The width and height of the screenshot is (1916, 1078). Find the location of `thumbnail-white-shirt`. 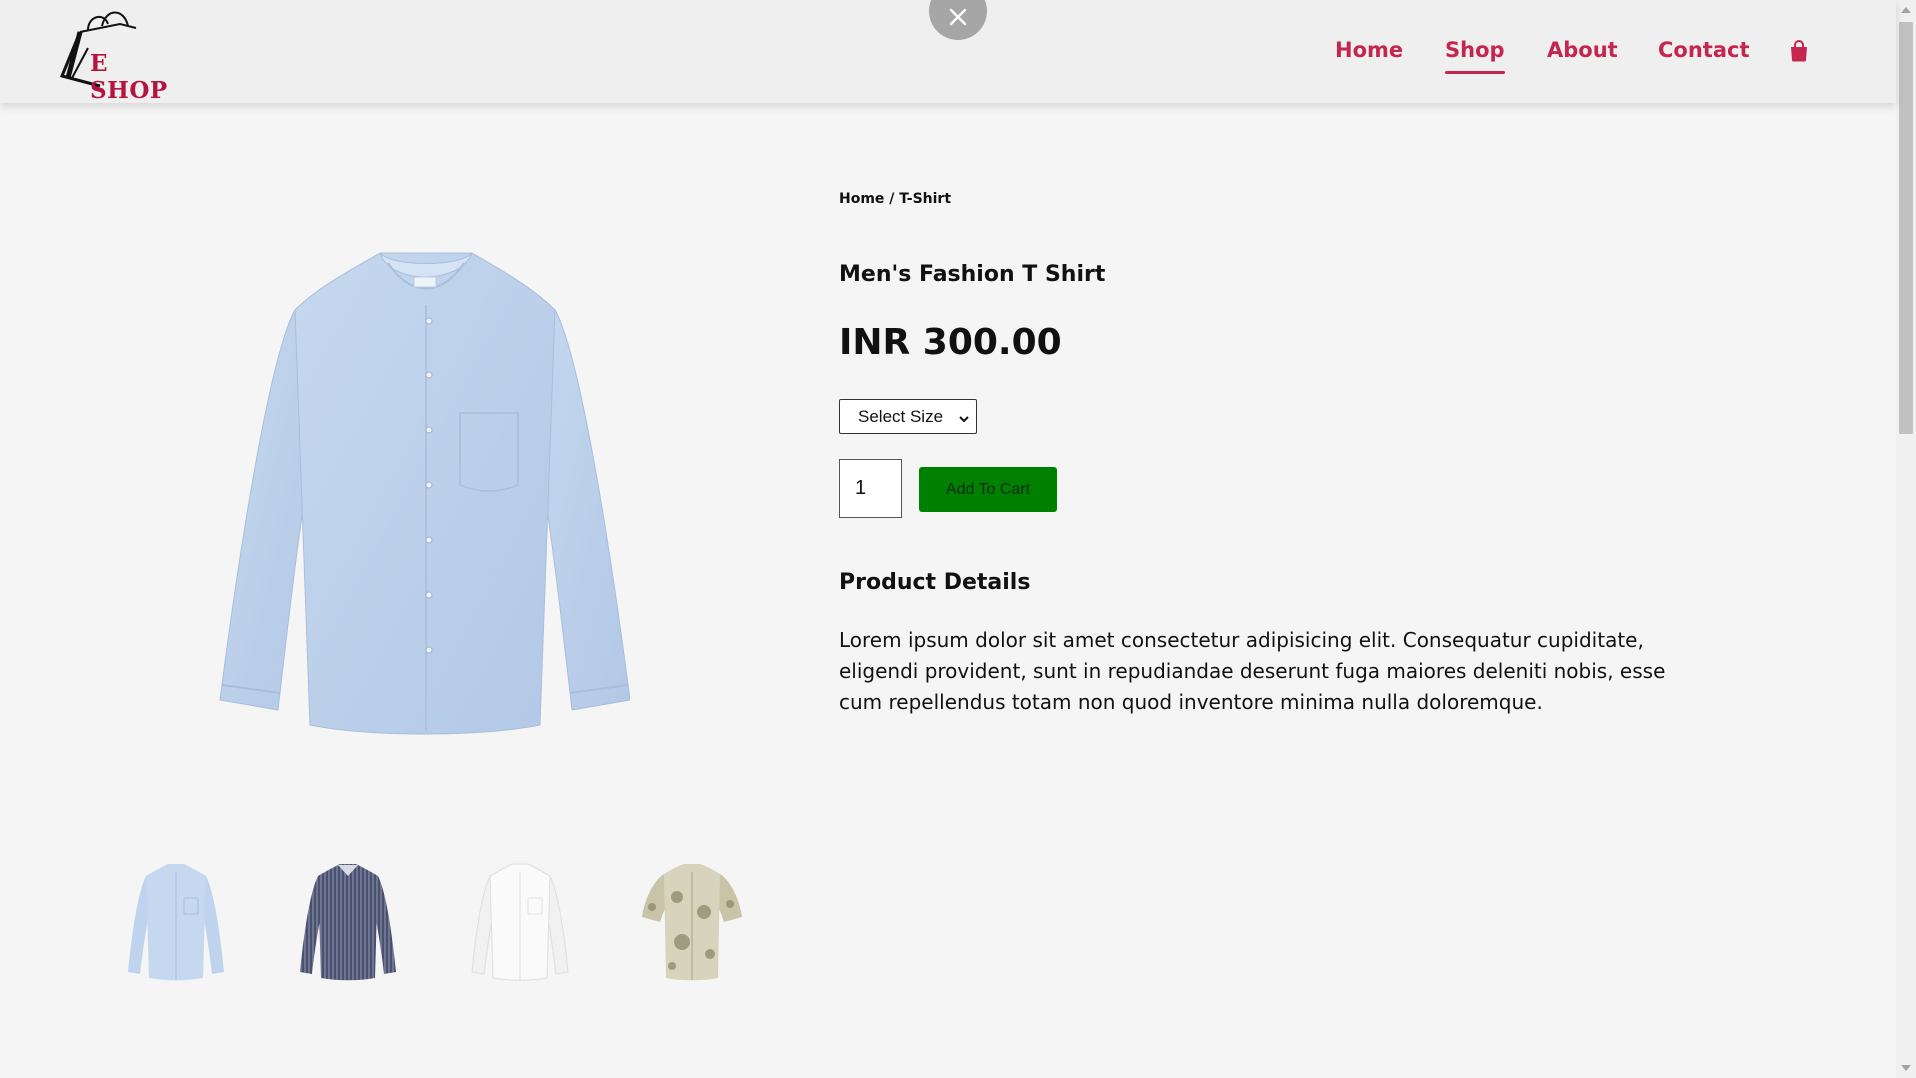

thumbnail-white-shirt is located at coordinates (520, 922).